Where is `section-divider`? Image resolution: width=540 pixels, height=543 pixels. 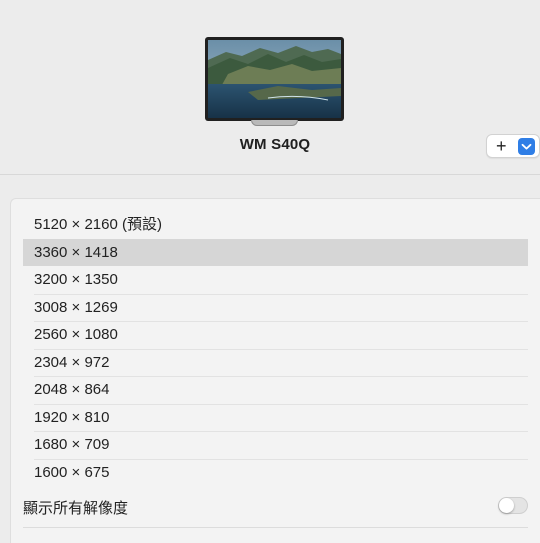
section-divider is located at coordinates (275, 527).